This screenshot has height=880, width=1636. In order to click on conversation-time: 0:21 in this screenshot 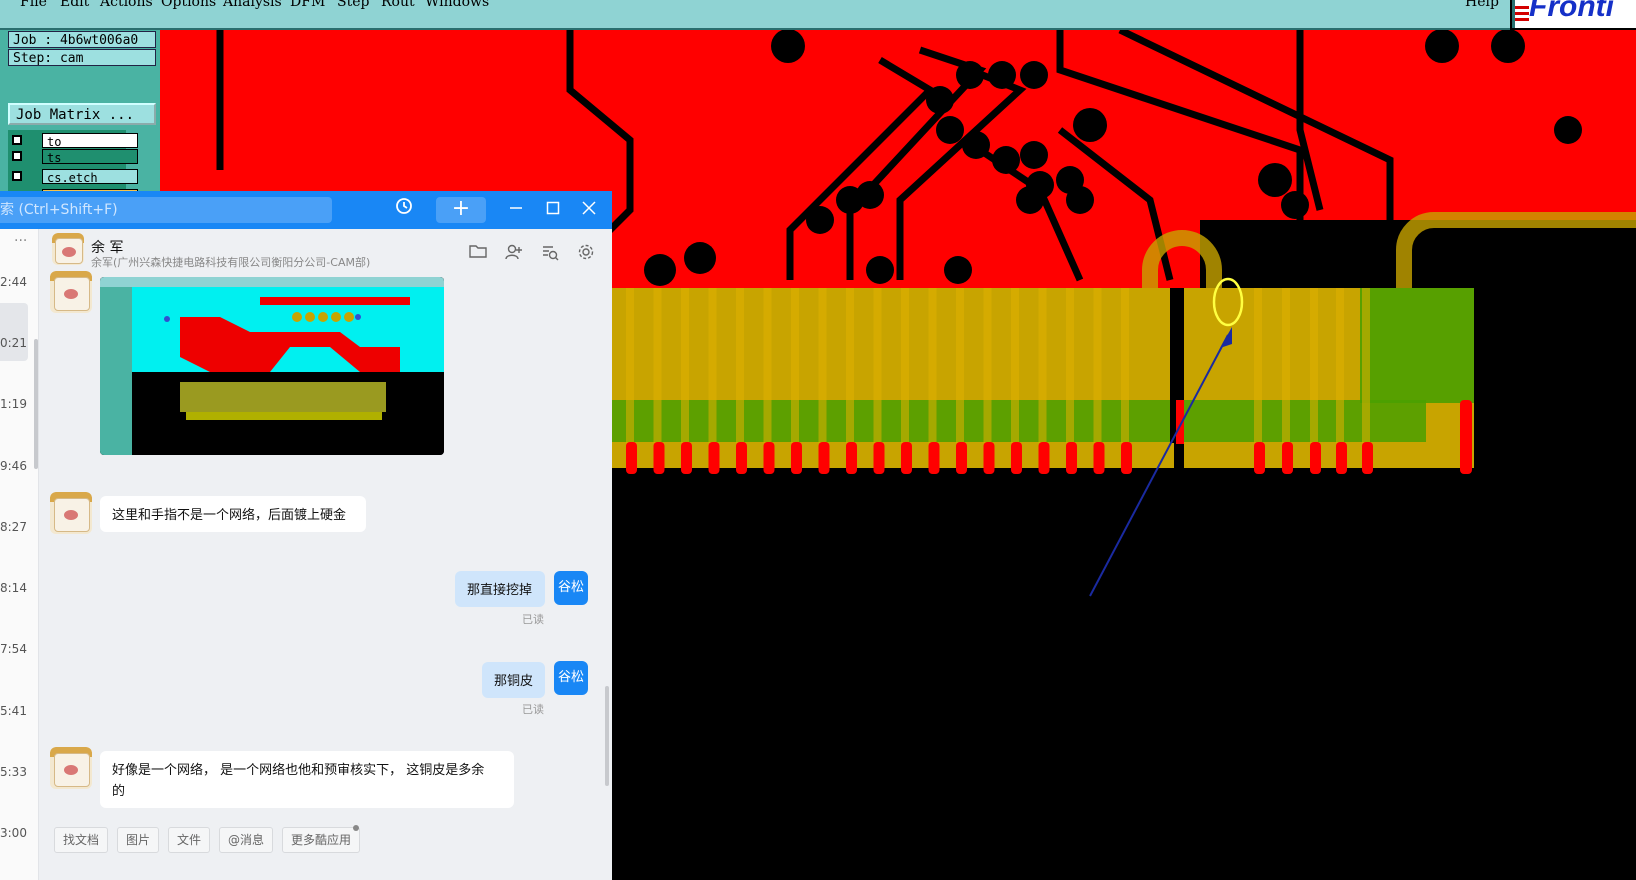, I will do `click(13, 343)`.